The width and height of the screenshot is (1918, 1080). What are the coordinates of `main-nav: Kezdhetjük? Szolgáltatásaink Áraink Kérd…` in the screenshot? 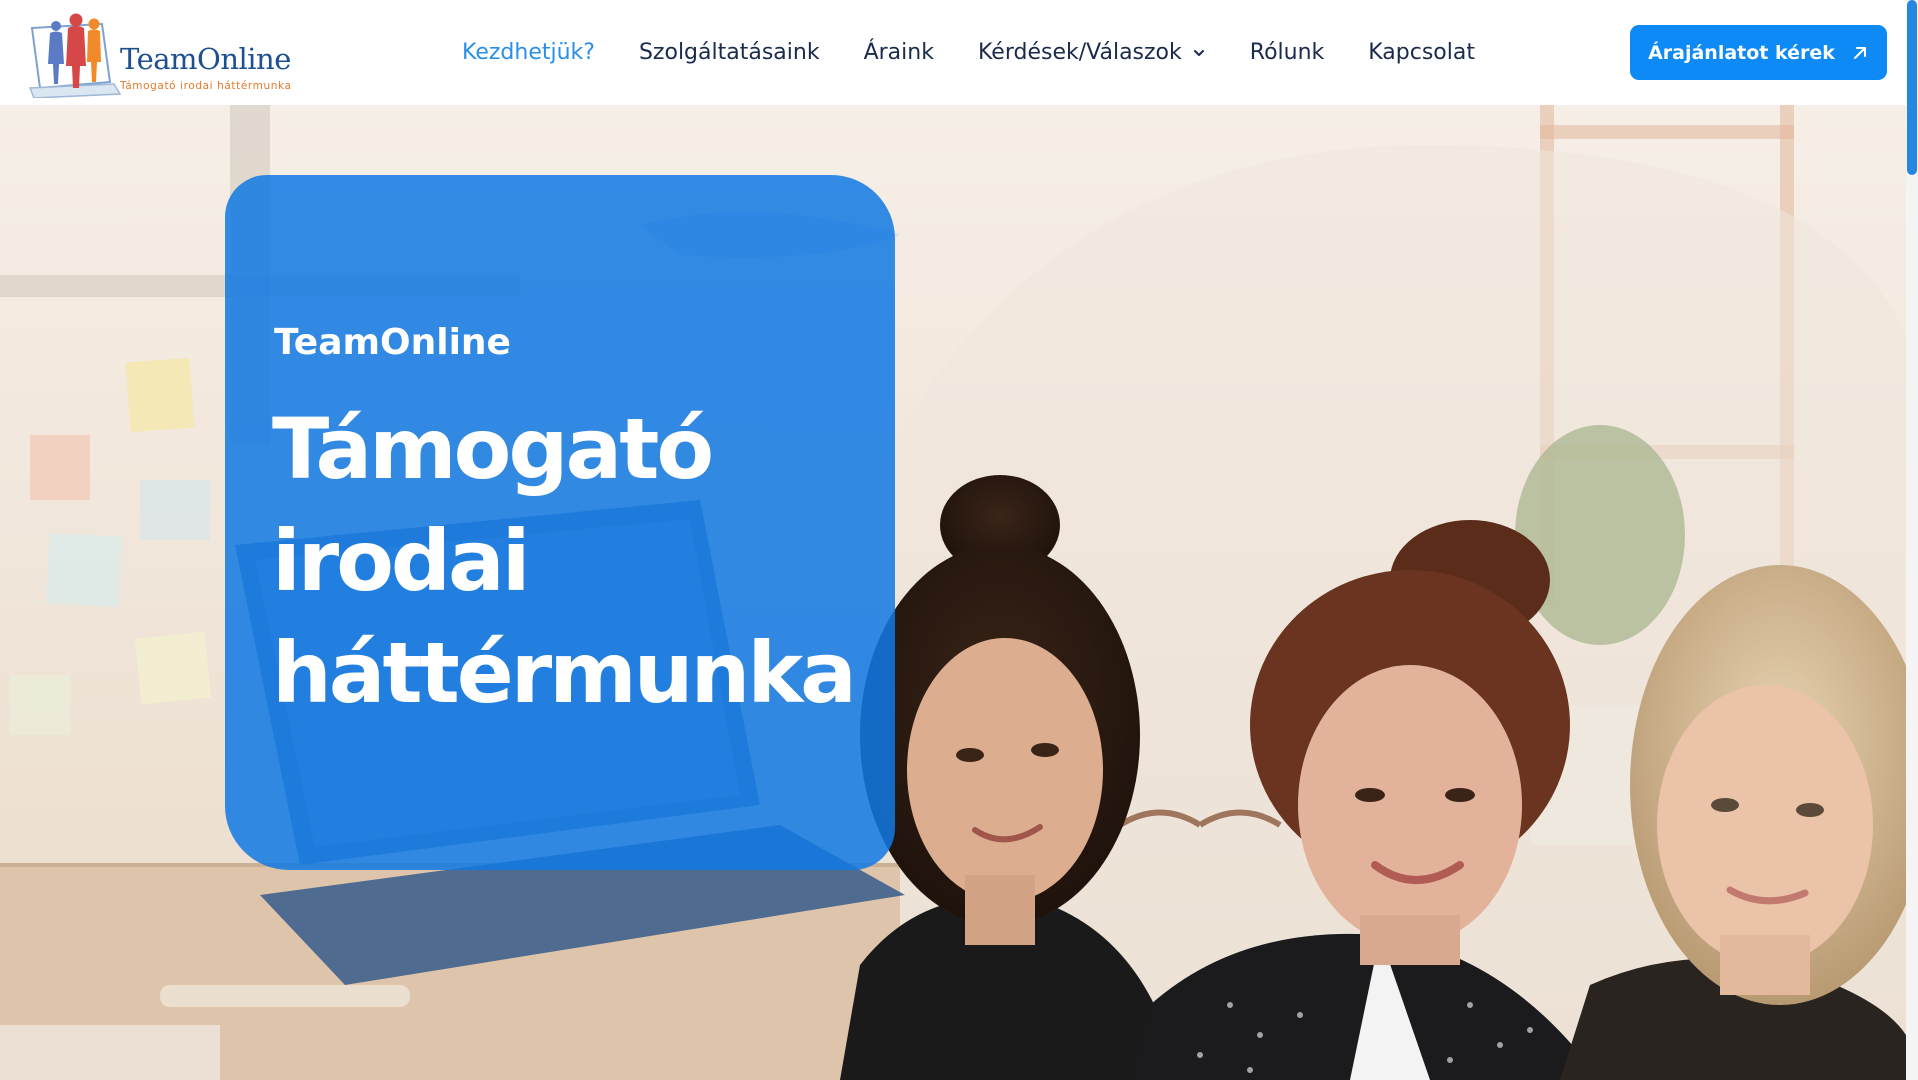 It's located at (990, 52).